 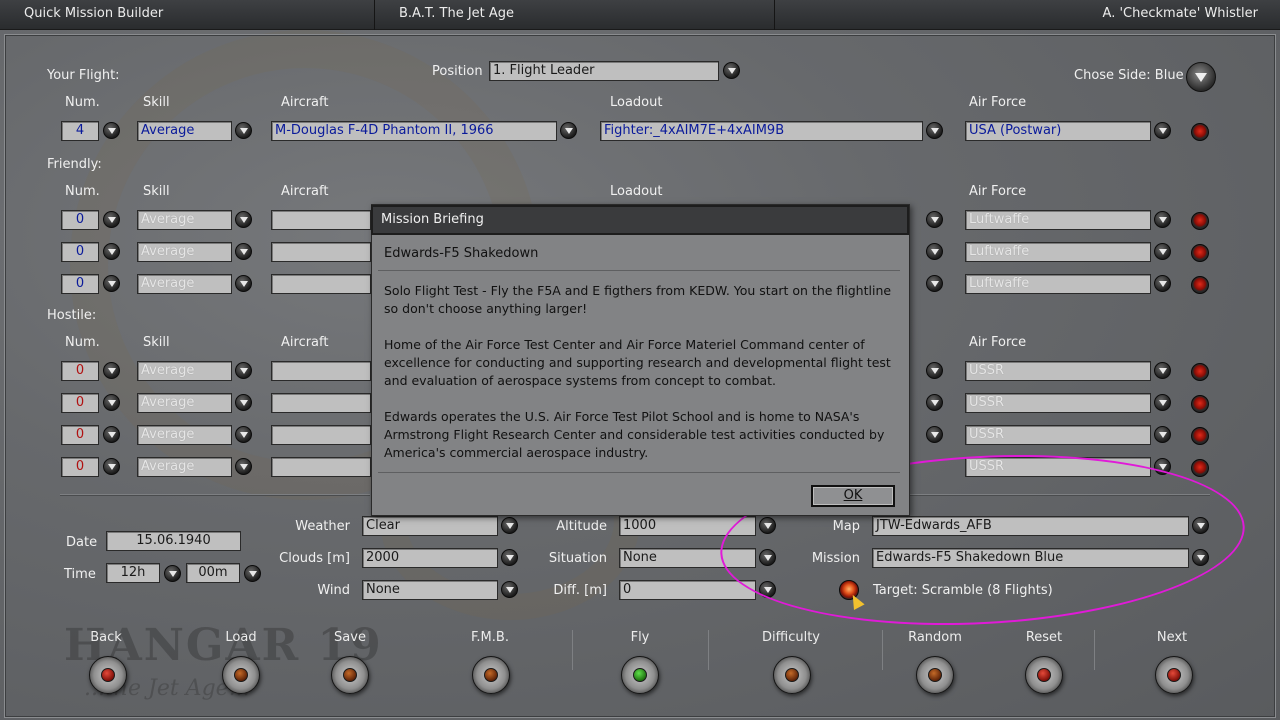 What do you see at coordinates (1174, 675) in the screenshot?
I see `next-button` at bounding box center [1174, 675].